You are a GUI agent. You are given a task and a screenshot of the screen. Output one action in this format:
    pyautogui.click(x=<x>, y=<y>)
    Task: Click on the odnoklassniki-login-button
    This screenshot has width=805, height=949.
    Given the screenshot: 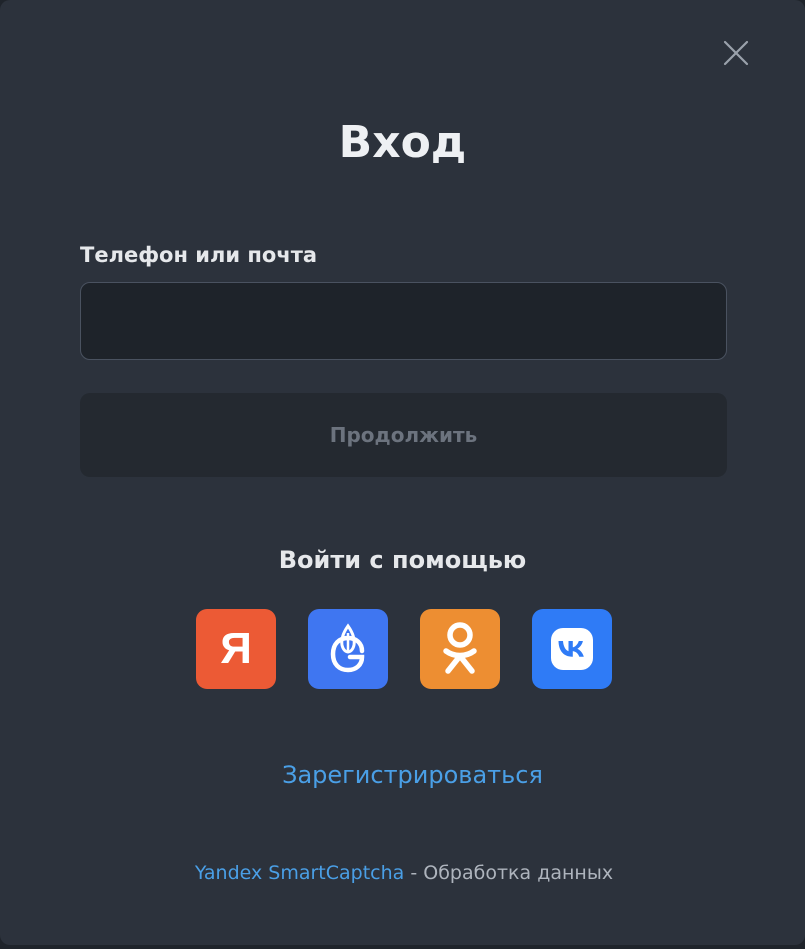 What is the action you would take?
    pyautogui.click(x=460, y=649)
    